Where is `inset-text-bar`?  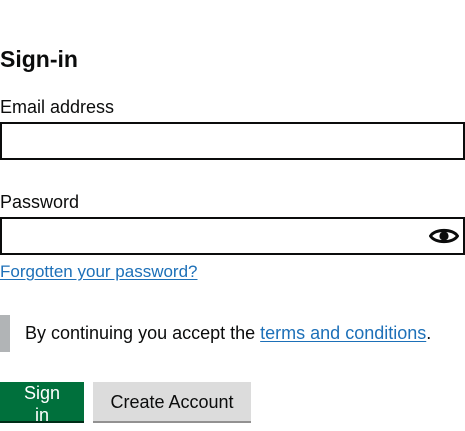 inset-text-bar is located at coordinates (5, 333).